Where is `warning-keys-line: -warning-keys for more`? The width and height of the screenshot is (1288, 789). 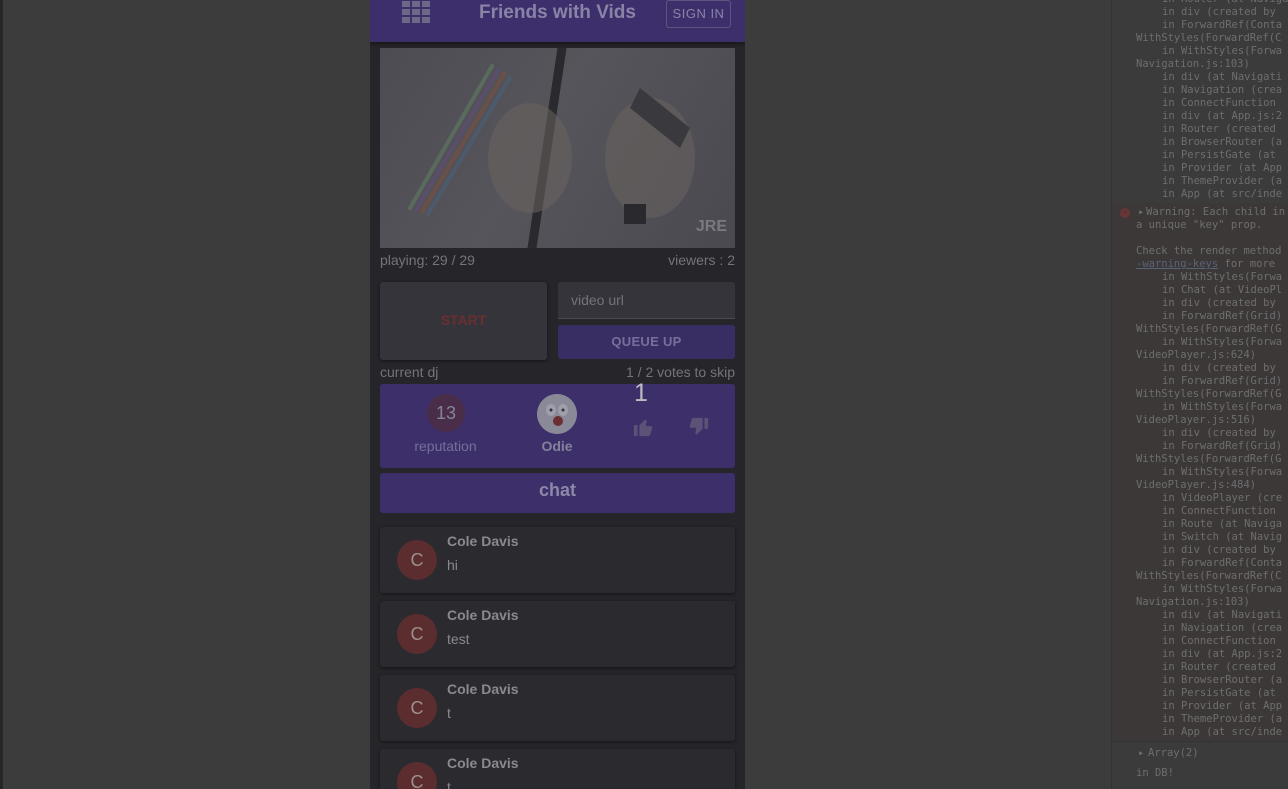 warning-keys-line: -warning-keys for more is located at coordinates (1205, 264).